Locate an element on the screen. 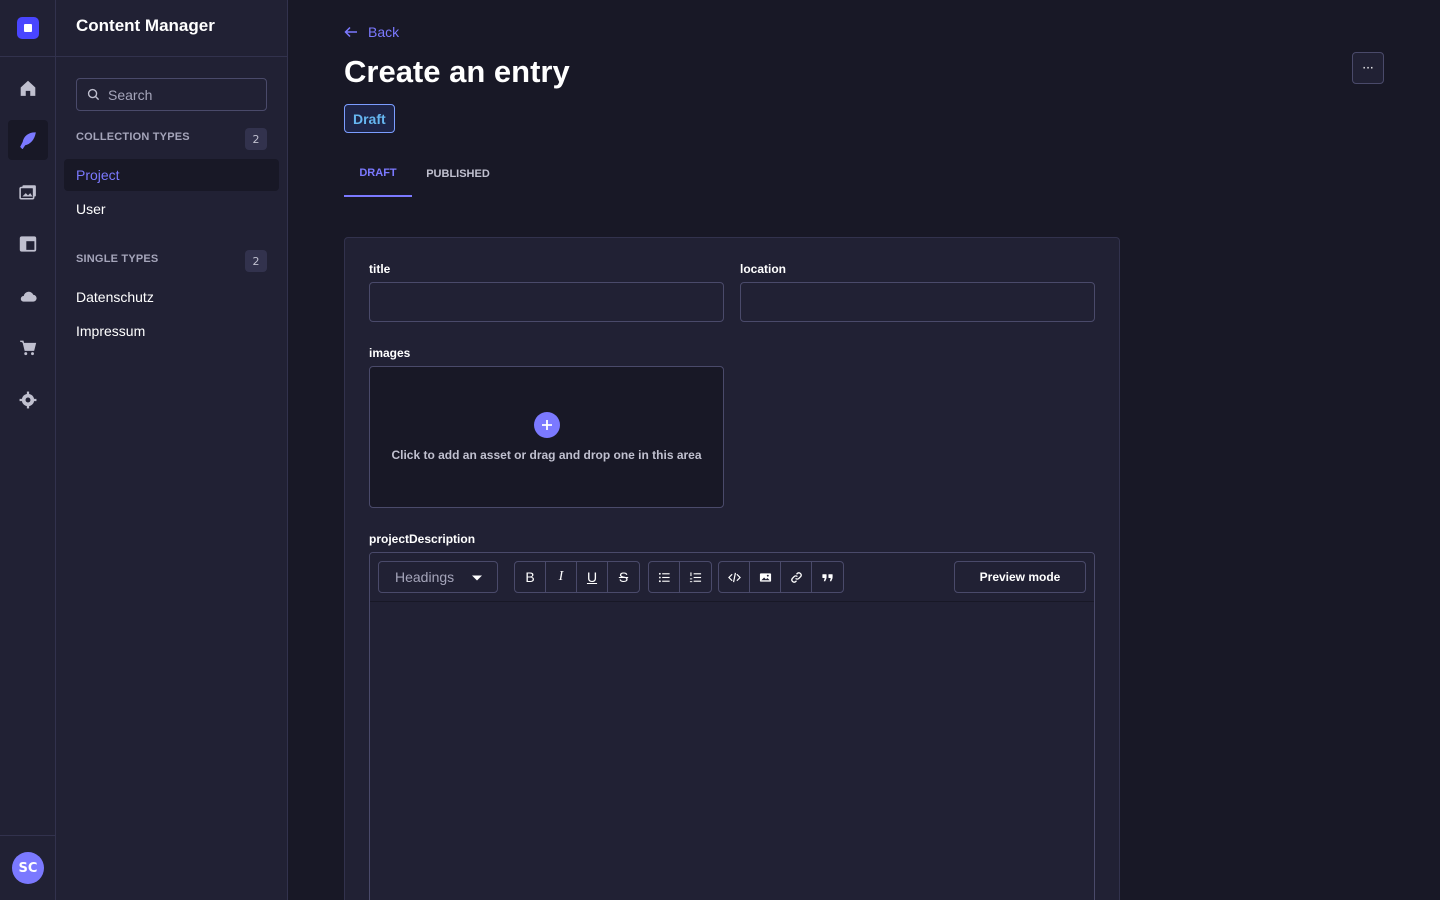  back-link: Back is located at coordinates (371, 32).